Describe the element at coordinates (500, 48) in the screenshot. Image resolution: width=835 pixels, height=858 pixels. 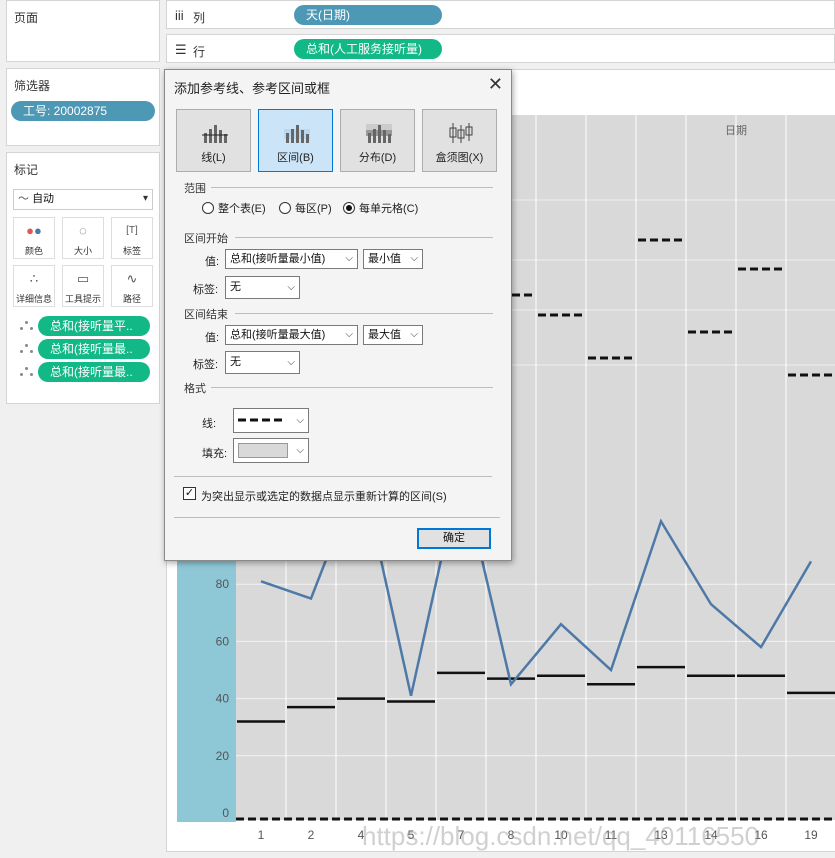
I see `rows-shelf: ☰ 行 总和(人工服务接听量)` at that location.